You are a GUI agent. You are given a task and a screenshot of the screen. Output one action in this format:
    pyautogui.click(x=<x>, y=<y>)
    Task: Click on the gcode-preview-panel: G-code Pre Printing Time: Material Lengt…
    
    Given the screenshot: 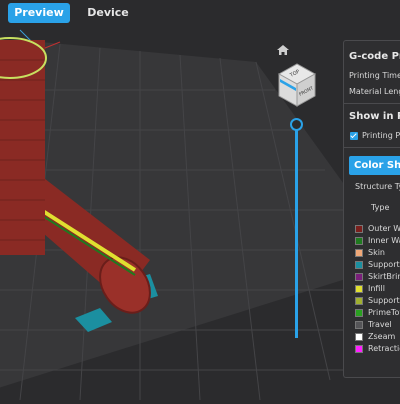 What is the action you would take?
    pyautogui.click(x=371, y=209)
    